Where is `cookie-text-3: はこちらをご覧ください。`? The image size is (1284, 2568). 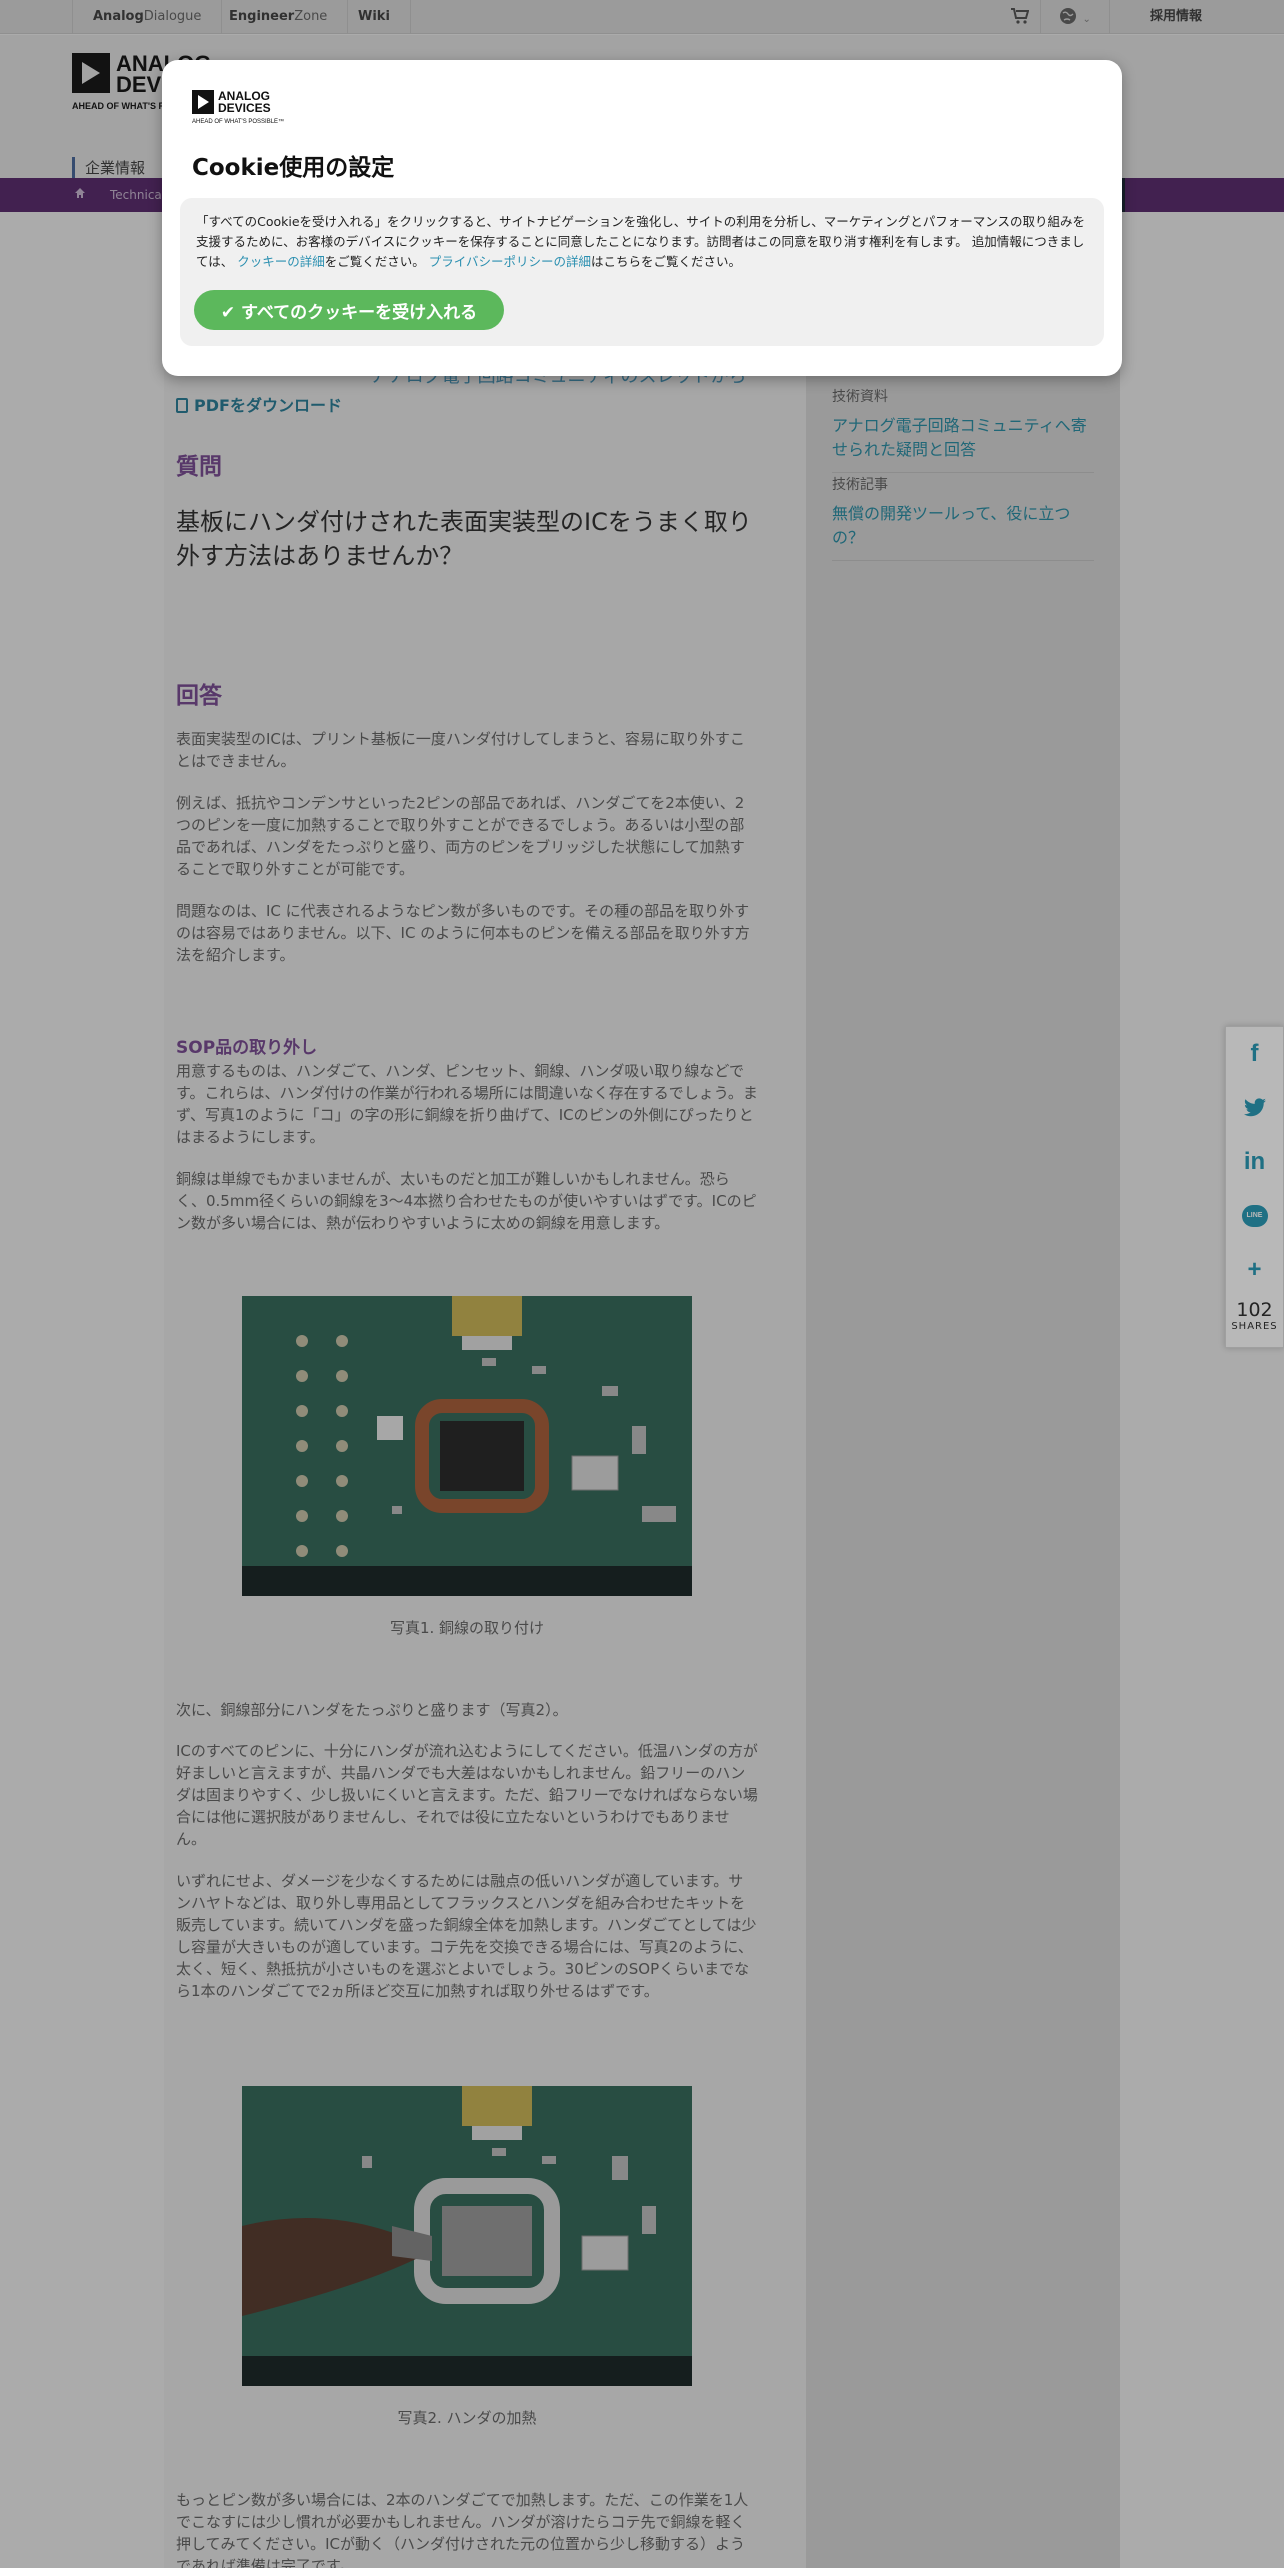
cookie-text-3: はこちらをご覧ください。 is located at coordinates (666, 261).